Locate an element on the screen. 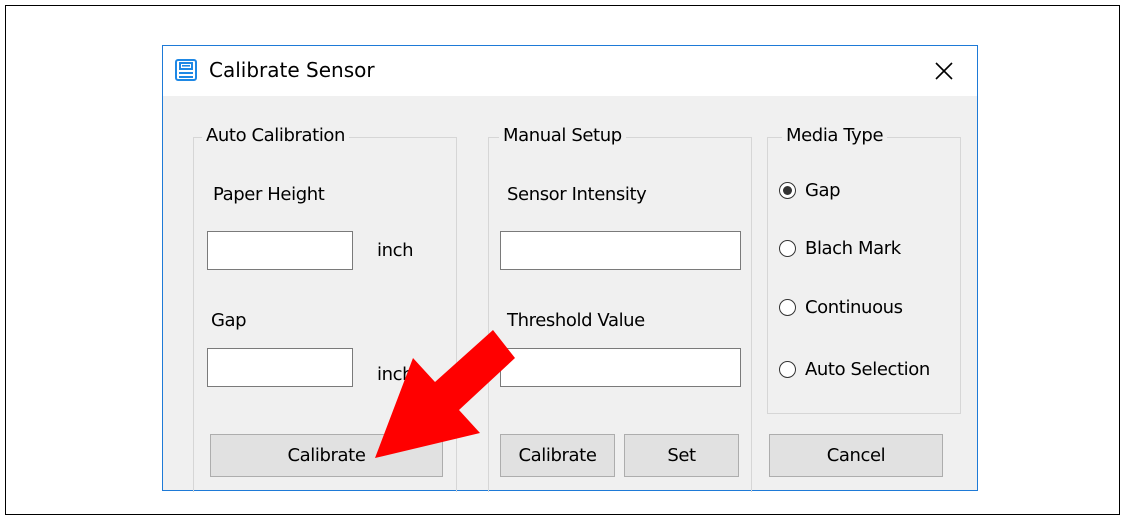  media-option-black-mark: Blach Mark is located at coordinates (840, 248).